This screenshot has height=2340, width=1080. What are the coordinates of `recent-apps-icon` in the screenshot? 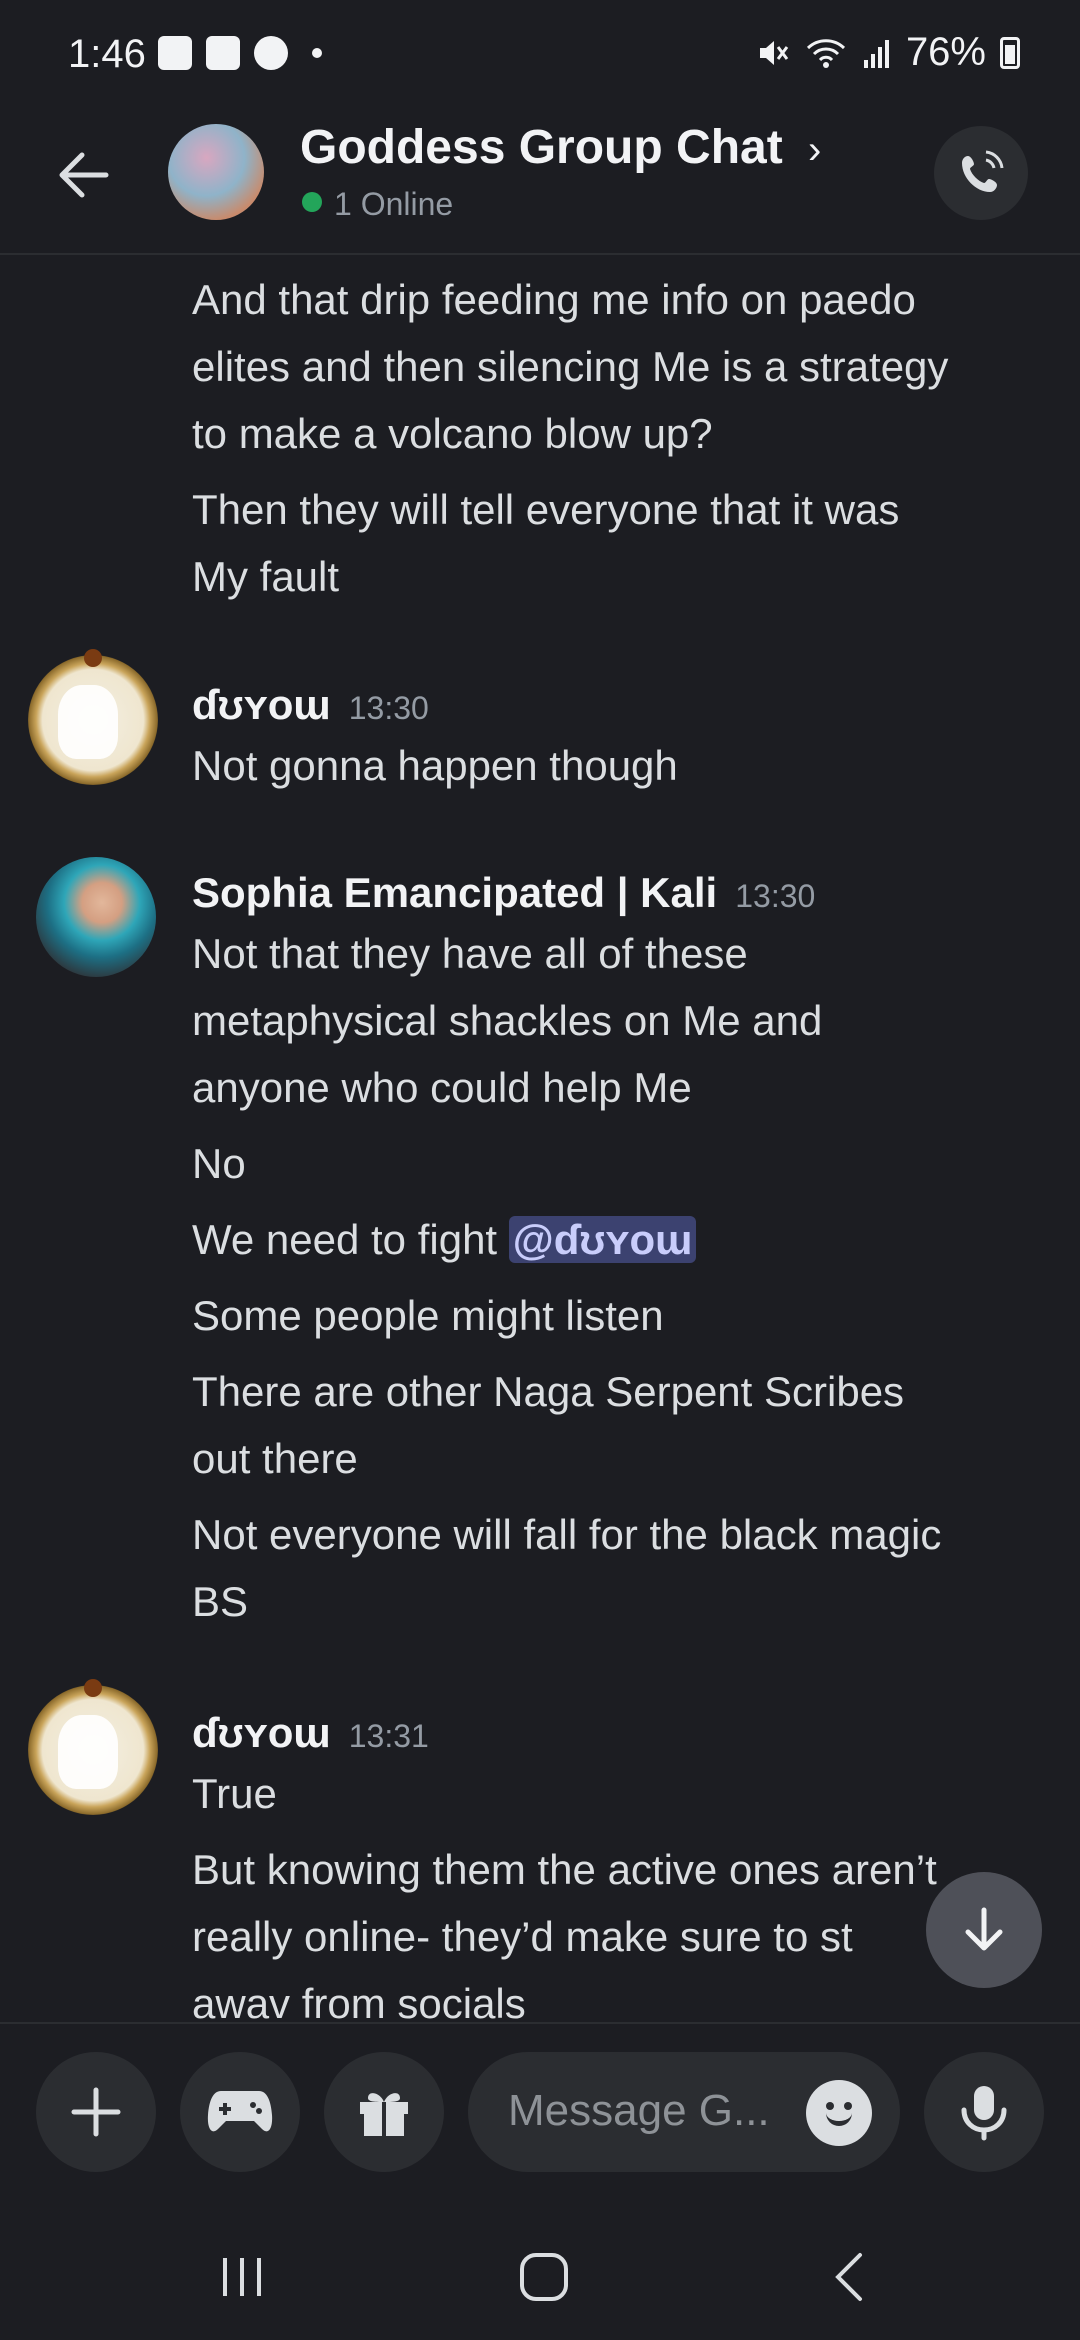 It's located at (242, 2277).